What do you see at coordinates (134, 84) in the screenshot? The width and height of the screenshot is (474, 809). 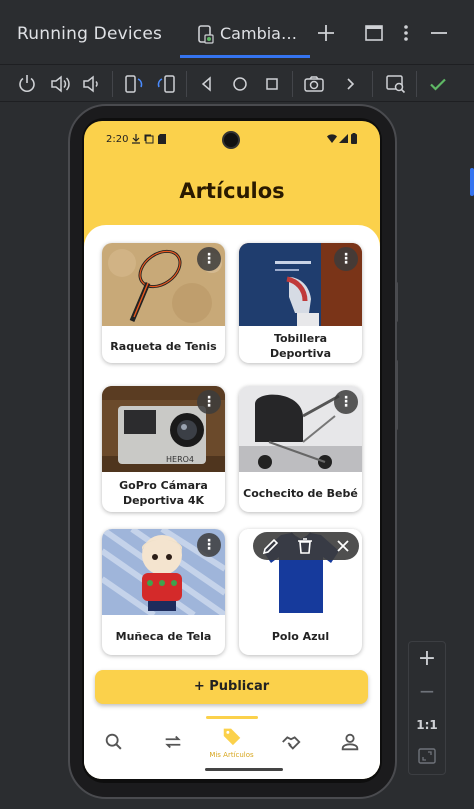 I see `rotate-left-icon` at bounding box center [134, 84].